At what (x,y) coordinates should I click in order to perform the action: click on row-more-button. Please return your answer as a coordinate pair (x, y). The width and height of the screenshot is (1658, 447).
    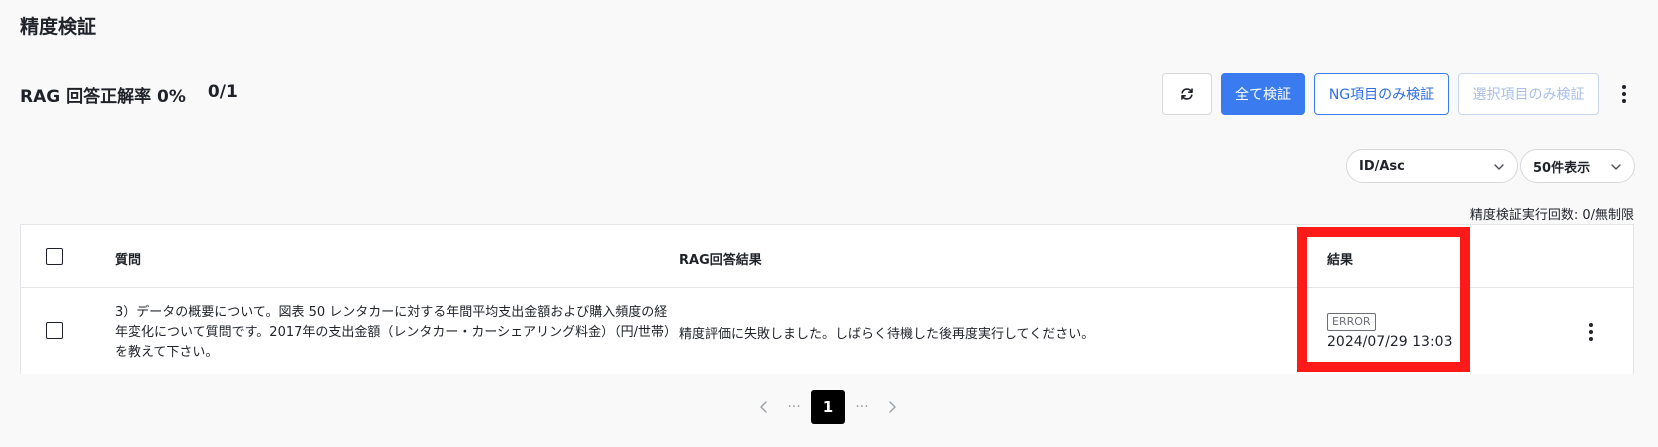
    Looking at the image, I should click on (1591, 332).